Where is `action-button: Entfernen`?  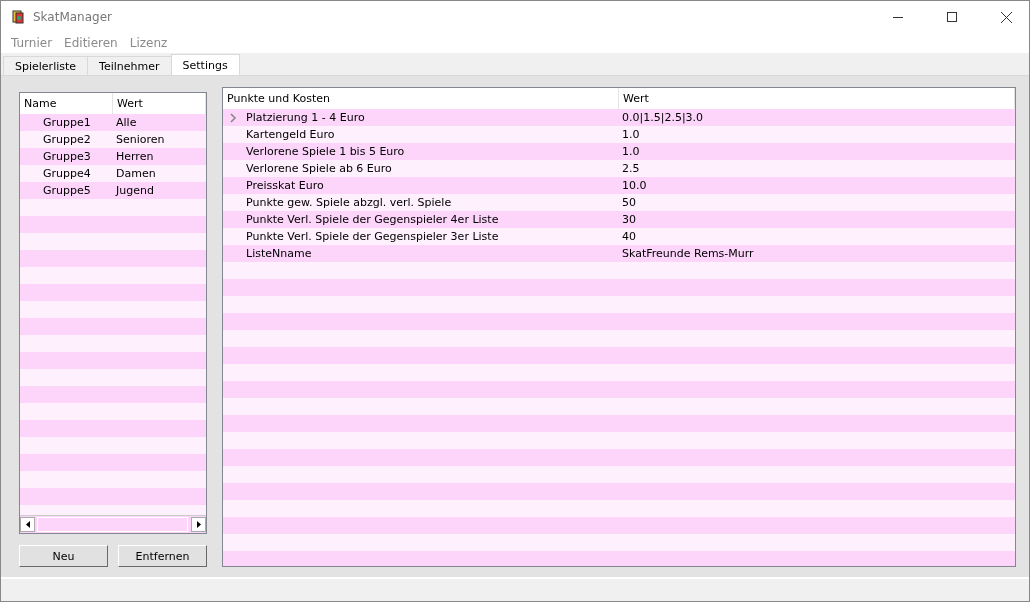 action-button: Entfernen is located at coordinates (162, 556).